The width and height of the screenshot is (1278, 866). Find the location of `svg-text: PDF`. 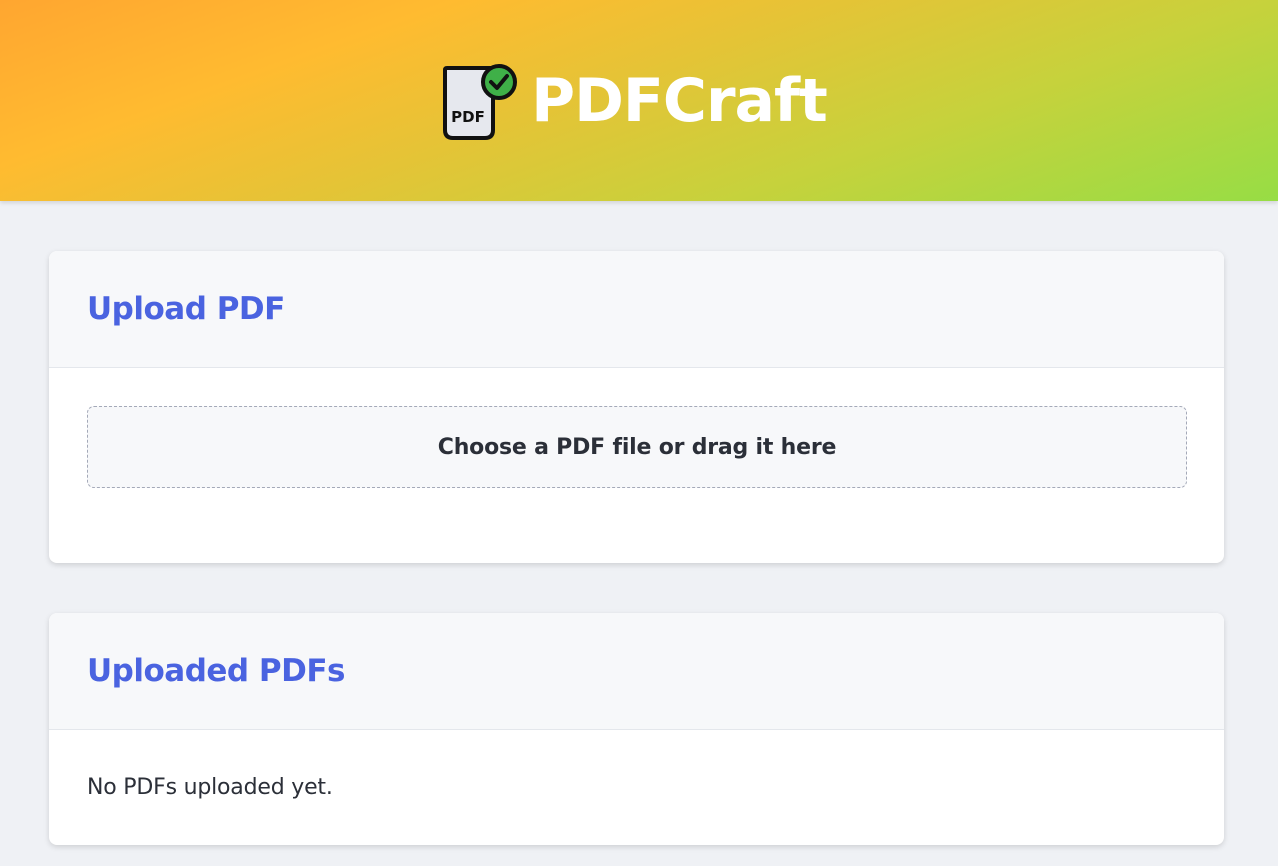

svg-text: PDF is located at coordinates (468, 117).